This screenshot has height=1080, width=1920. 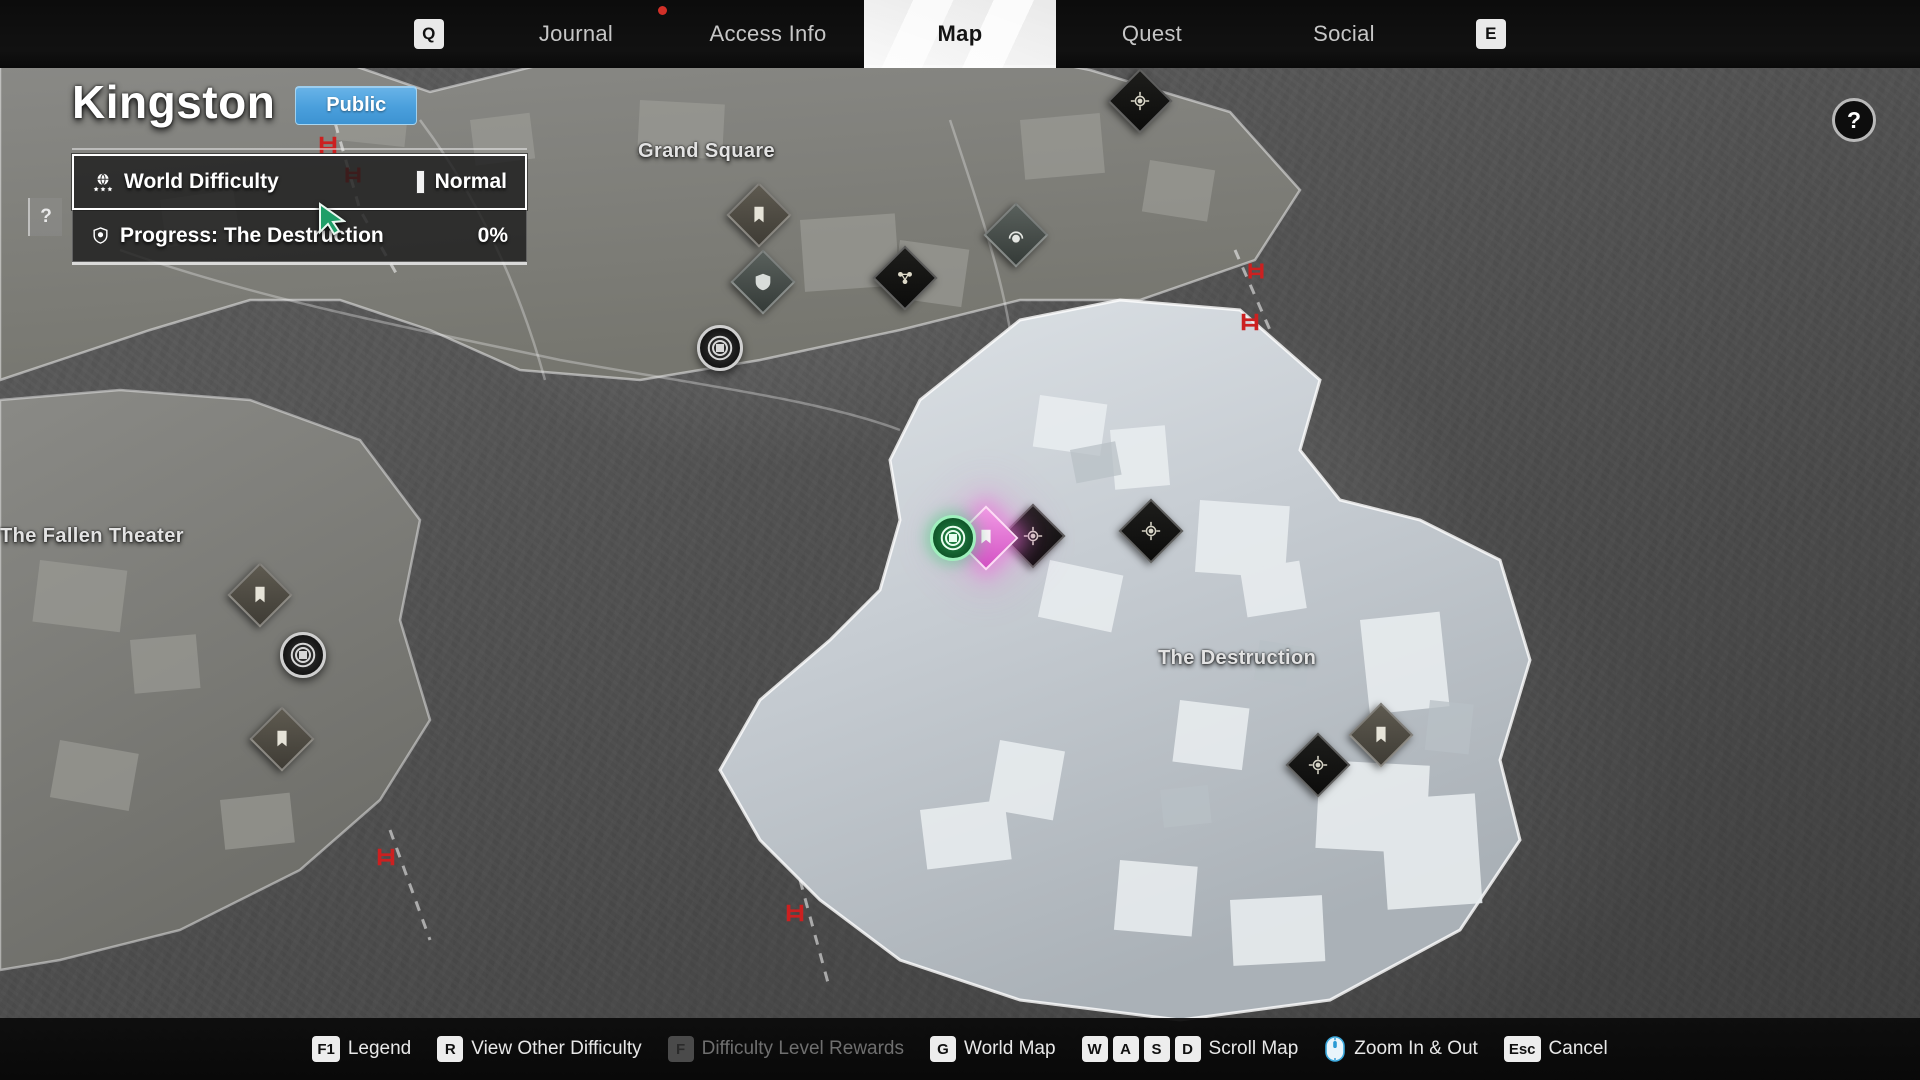 I want to click on mouse-cursor, so click(x=332, y=219).